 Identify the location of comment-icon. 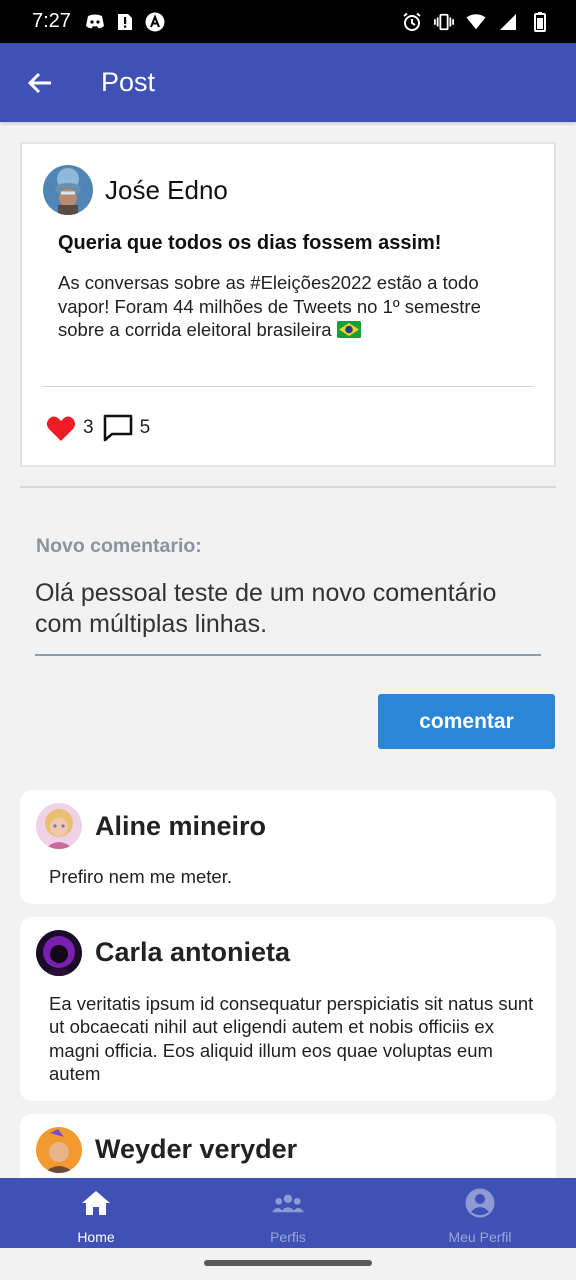
(118, 428).